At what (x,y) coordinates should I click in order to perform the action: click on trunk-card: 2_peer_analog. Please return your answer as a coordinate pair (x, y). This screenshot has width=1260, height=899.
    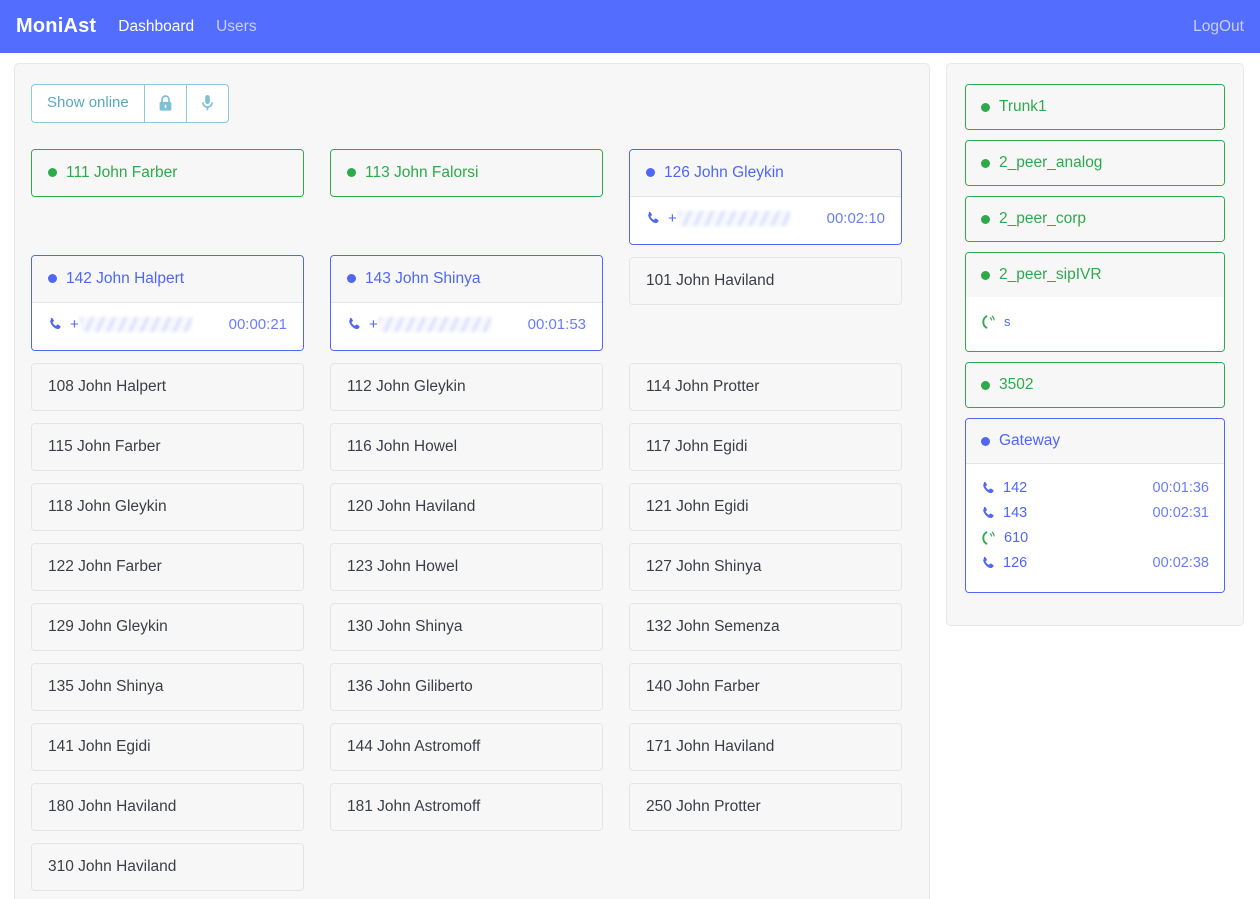
    Looking at the image, I should click on (1095, 163).